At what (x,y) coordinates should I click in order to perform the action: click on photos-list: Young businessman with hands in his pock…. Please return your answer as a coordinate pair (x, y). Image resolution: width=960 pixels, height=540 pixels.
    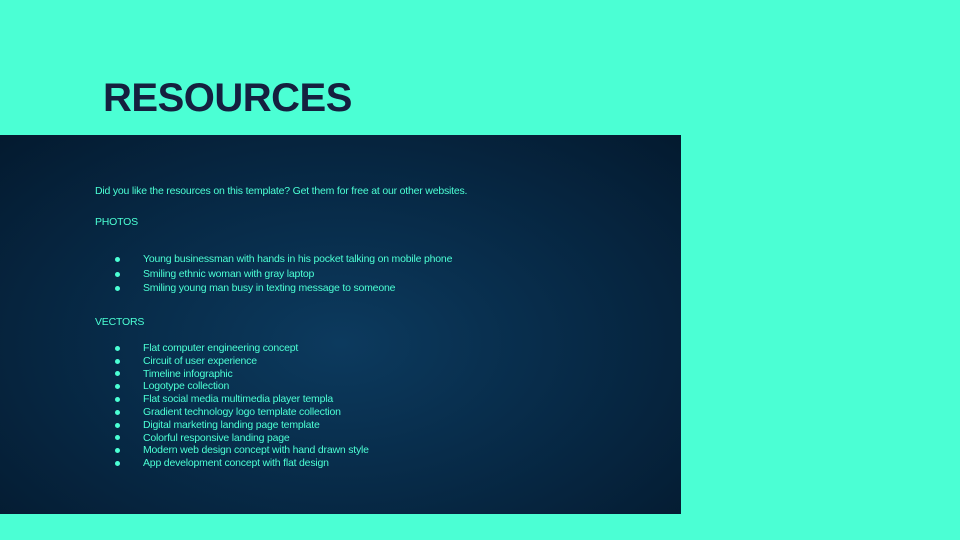
    Looking at the image, I should click on (281, 274).